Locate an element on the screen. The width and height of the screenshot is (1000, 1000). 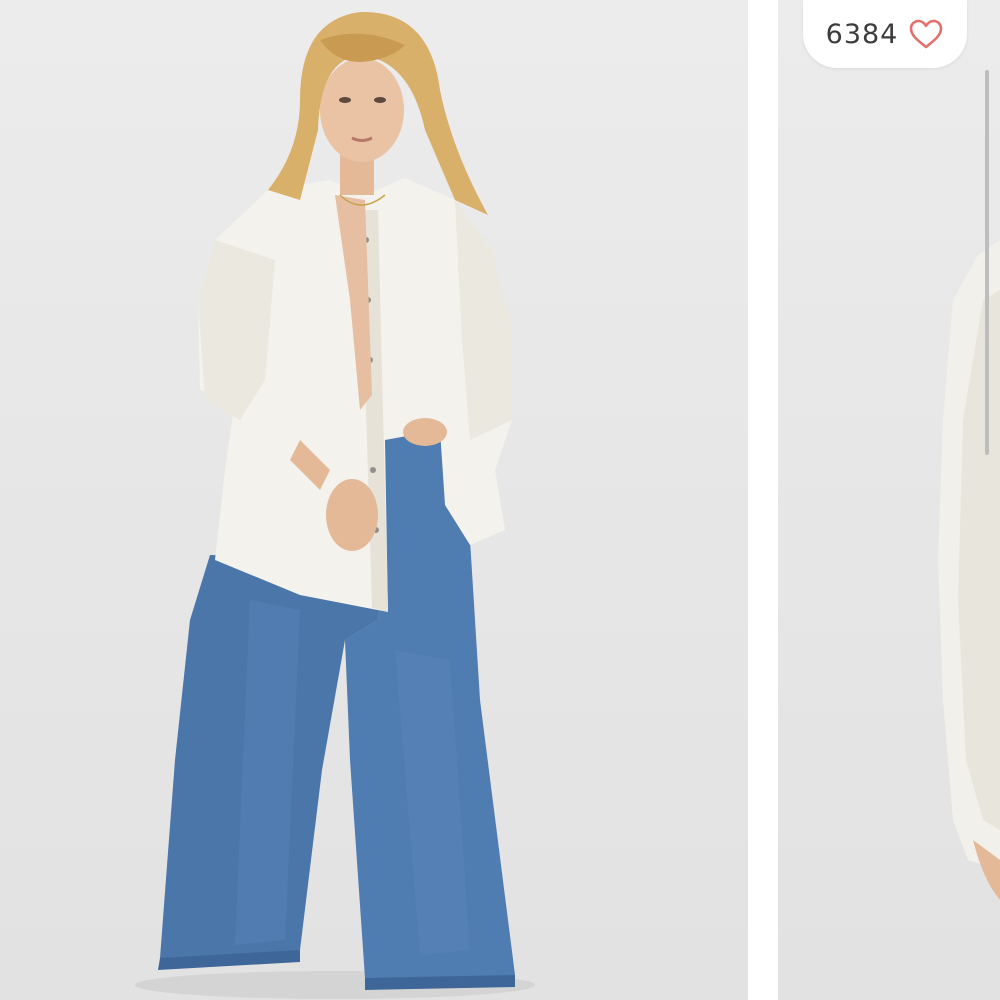
heart-outline-icon is located at coordinates (926, 34).